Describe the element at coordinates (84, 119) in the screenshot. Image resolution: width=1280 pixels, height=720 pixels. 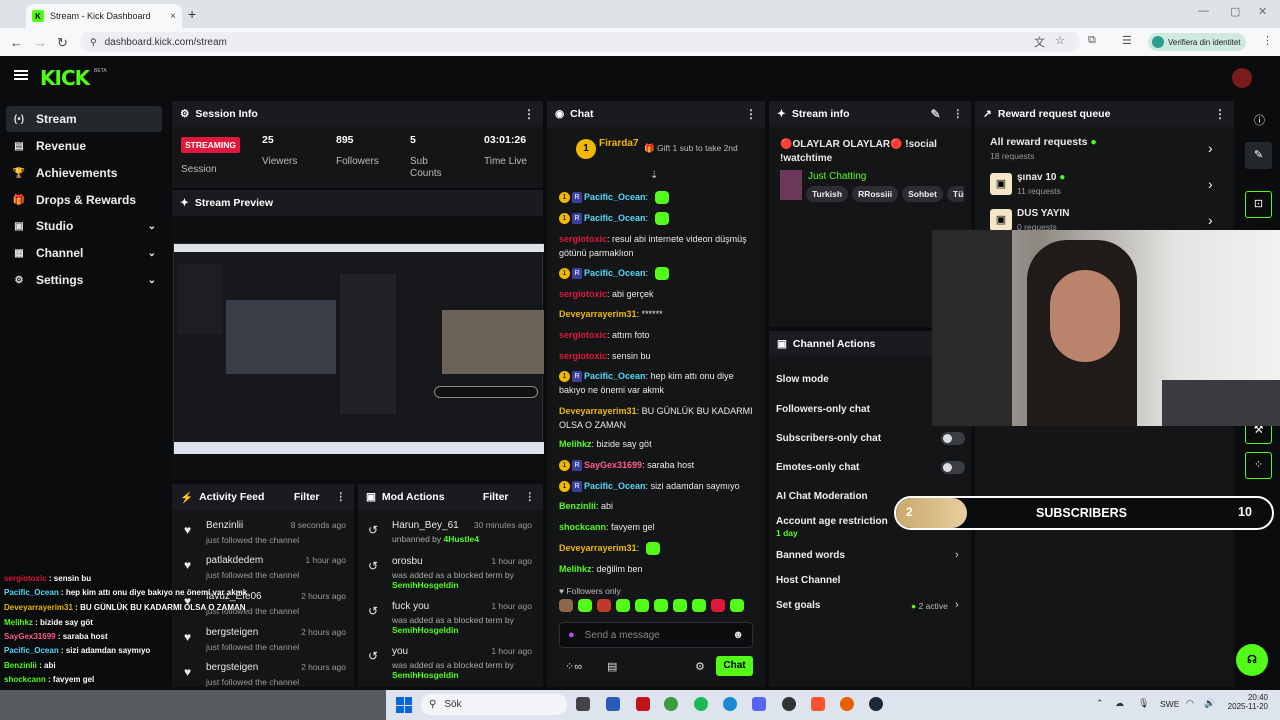
I see `sidebar-item-stream: (•) Stream` at that location.